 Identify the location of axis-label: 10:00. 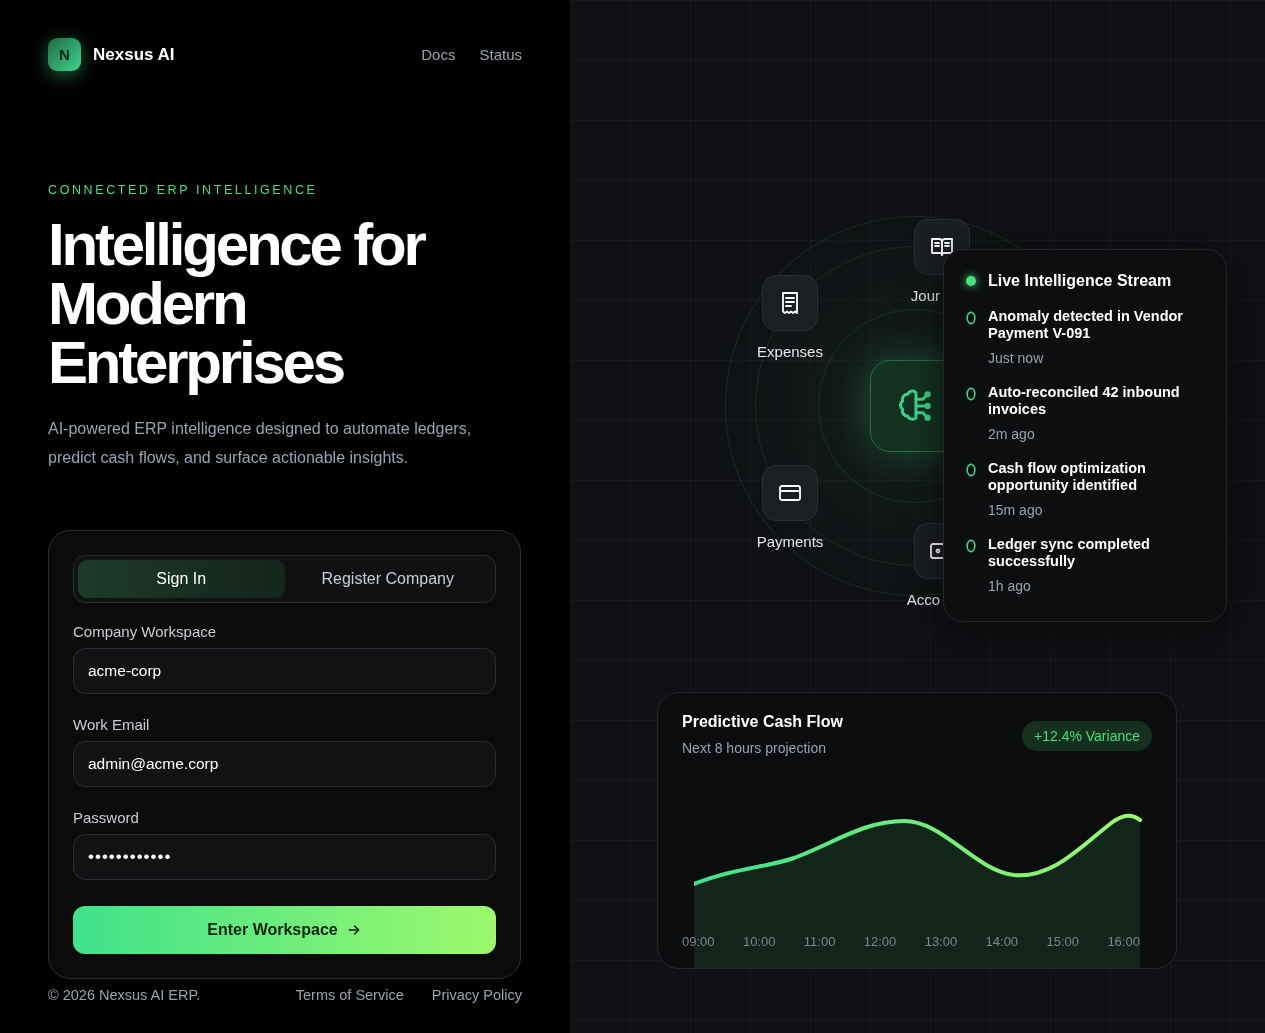
(759, 941).